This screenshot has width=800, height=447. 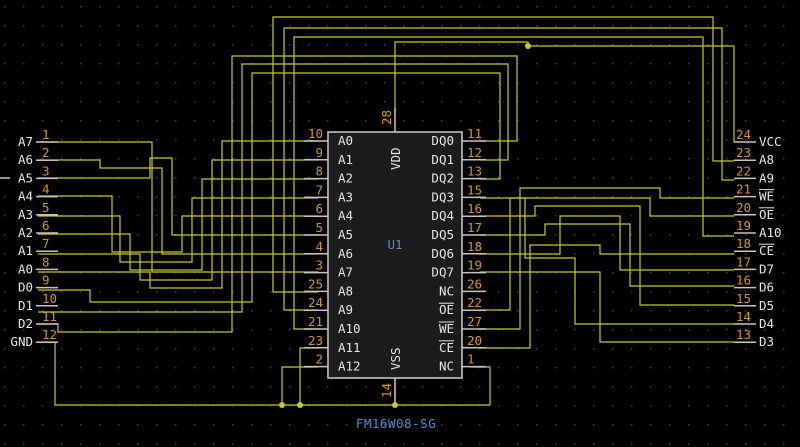 What do you see at coordinates (766, 305) in the screenshot?
I see `net-label: D5` at bounding box center [766, 305].